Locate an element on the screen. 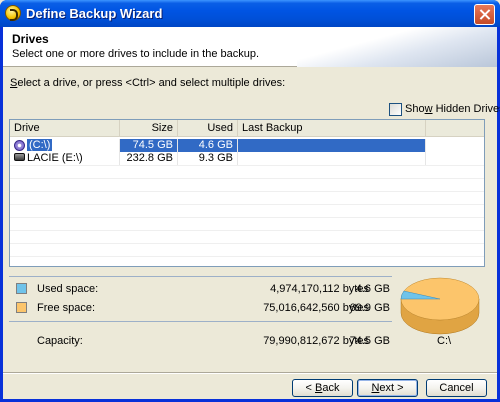 The image size is (500, 402). header-banner-art is located at coordinates (397, 47).